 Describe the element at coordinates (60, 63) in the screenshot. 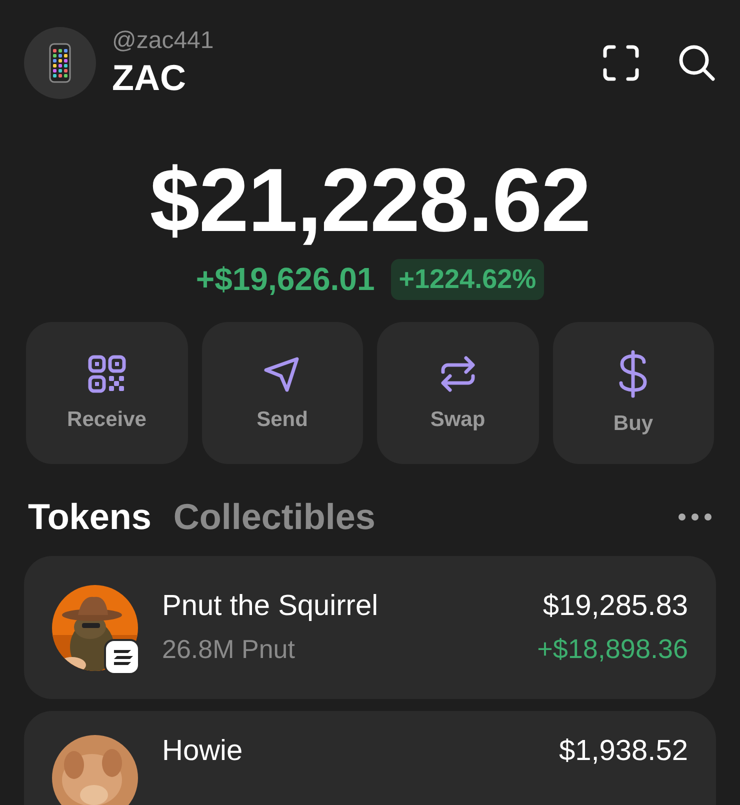

I see `phone-icon` at that location.